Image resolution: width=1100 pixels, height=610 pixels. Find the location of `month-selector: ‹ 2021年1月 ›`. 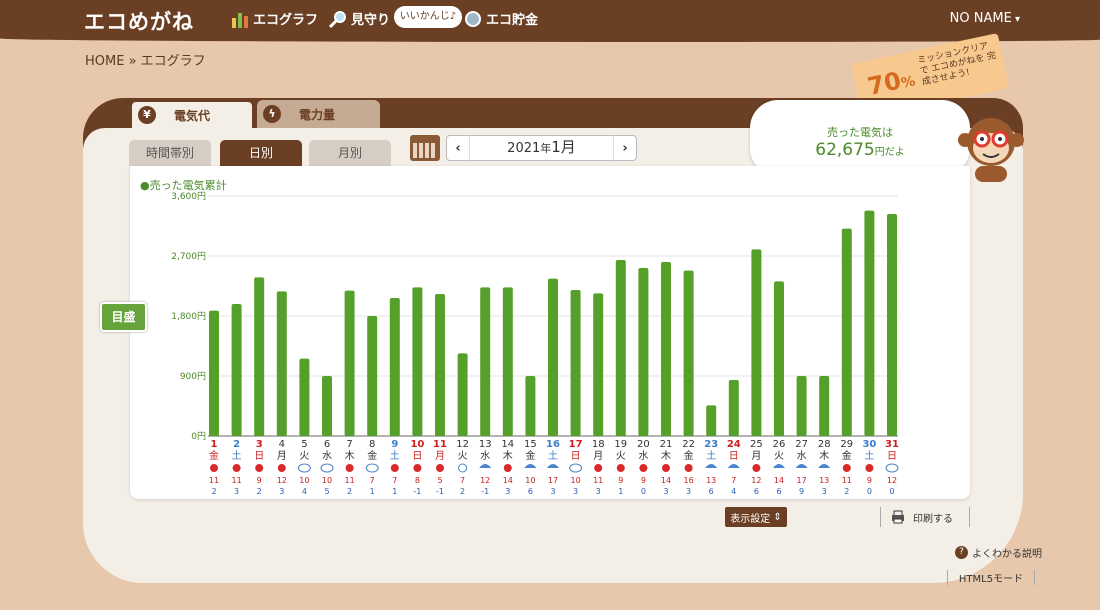

month-selector: ‹ 2021年1月 › is located at coordinates (541, 148).